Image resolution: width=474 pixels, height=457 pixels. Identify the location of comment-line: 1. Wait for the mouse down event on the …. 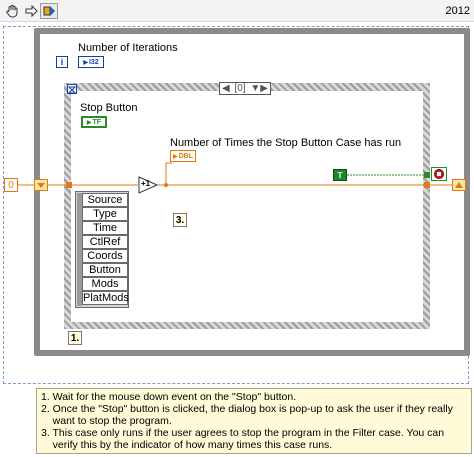
(169, 397).